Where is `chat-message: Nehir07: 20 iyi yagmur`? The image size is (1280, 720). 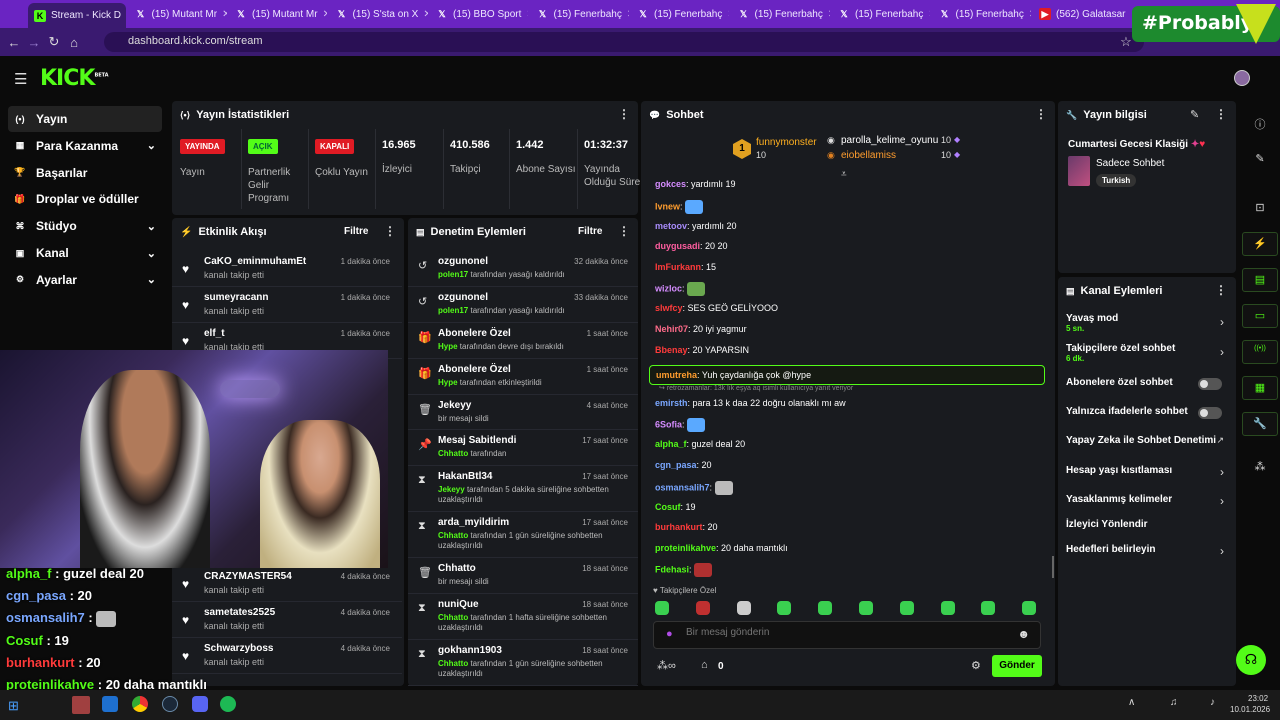 chat-message: Nehir07: 20 iyi yagmur is located at coordinates (701, 329).